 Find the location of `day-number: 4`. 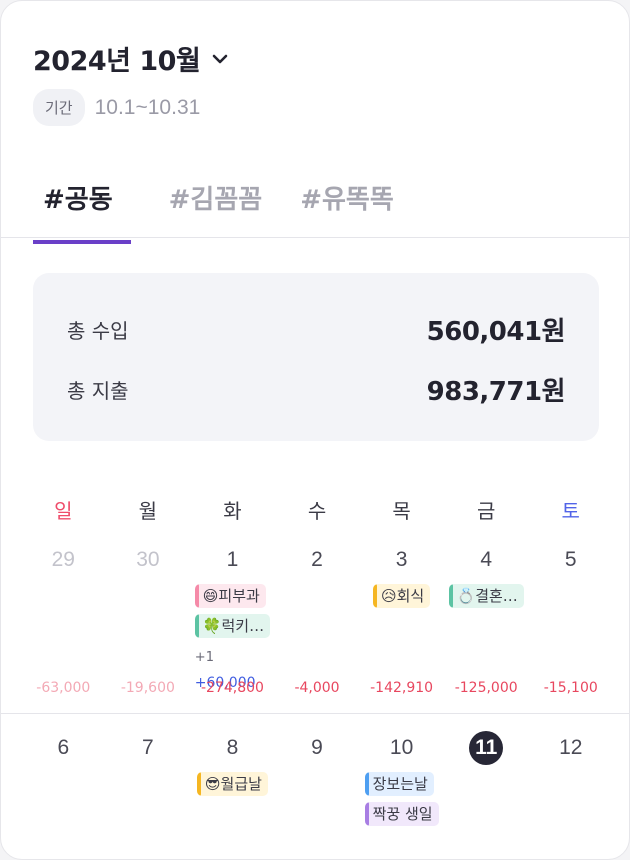

day-number: 4 is located at coordinates (486, 559).